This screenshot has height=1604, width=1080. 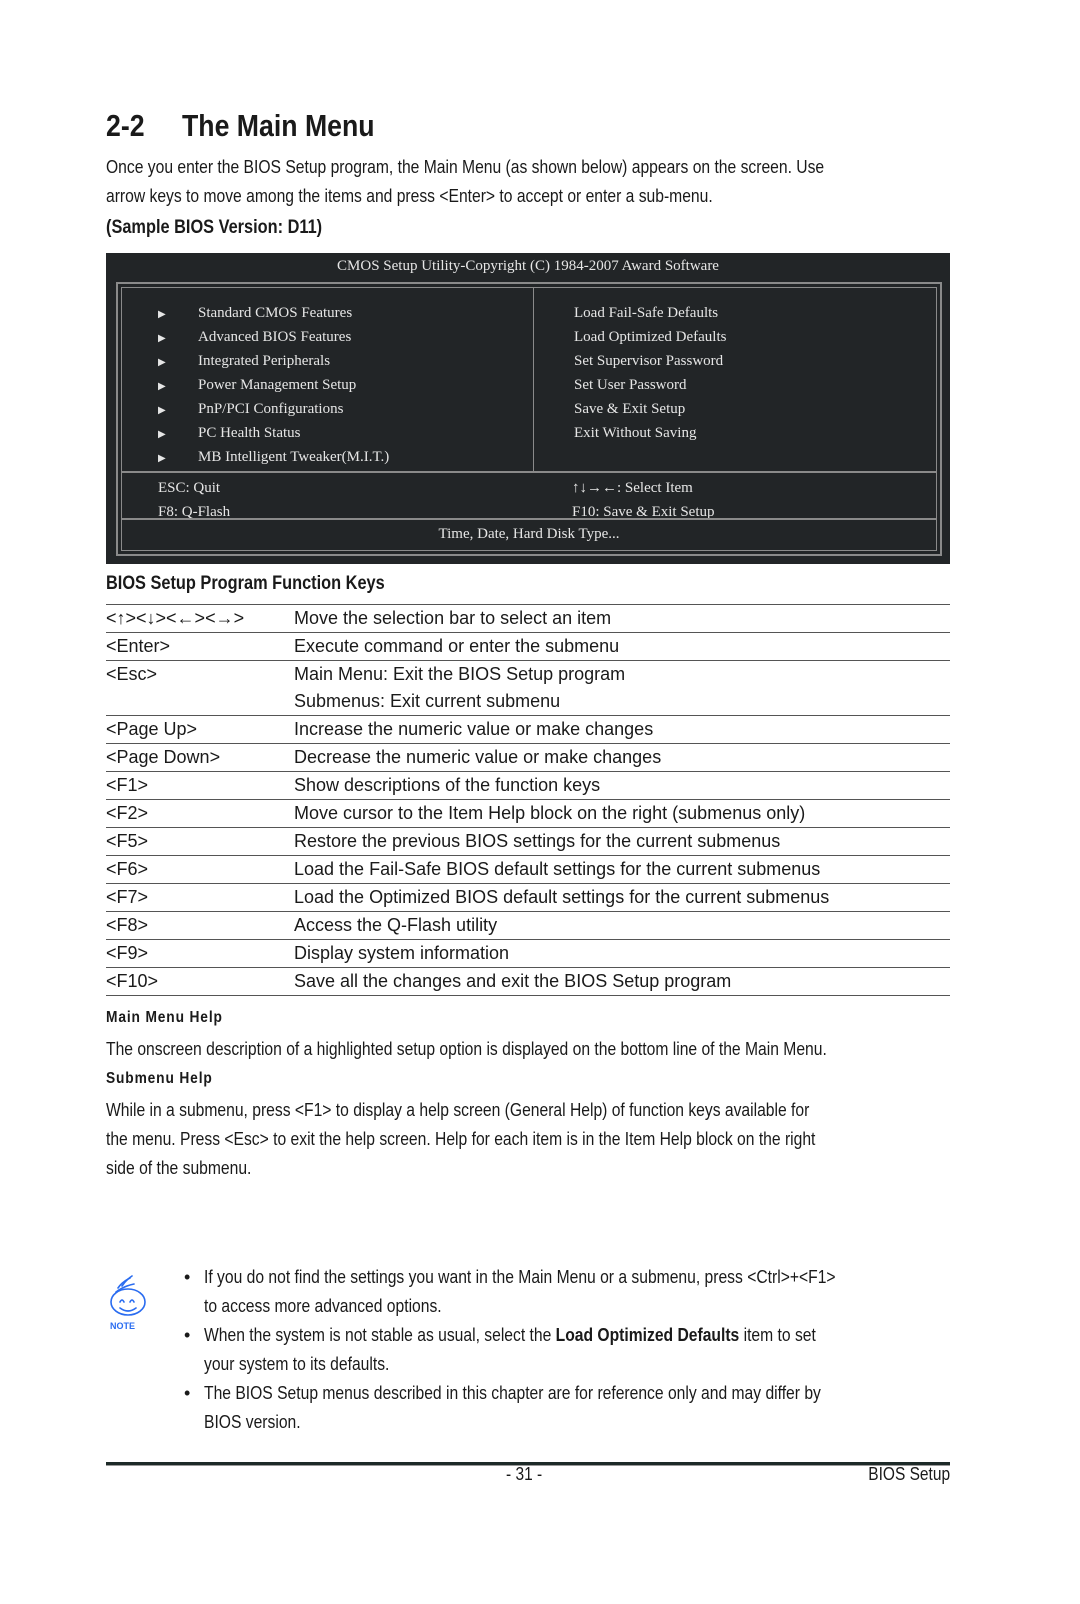 What do you see at coordinates (447, 785) in the screenshot?
I see `description-cell: Show descriptions of the function keys` at bounding box center [447, 785].